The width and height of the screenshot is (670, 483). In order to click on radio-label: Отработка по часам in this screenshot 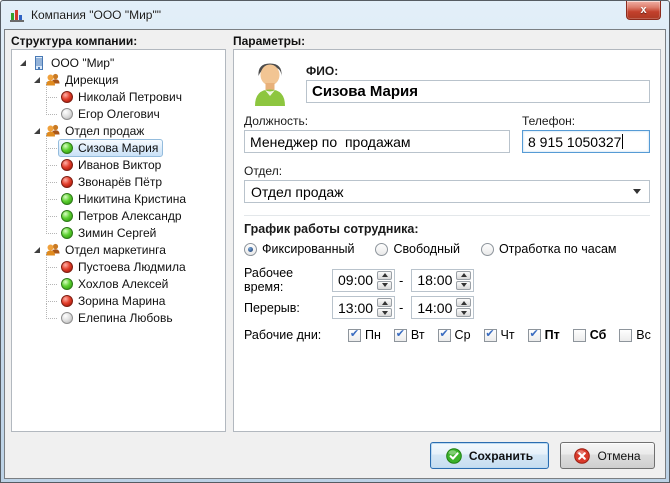, I will do `click(557, 249)`.